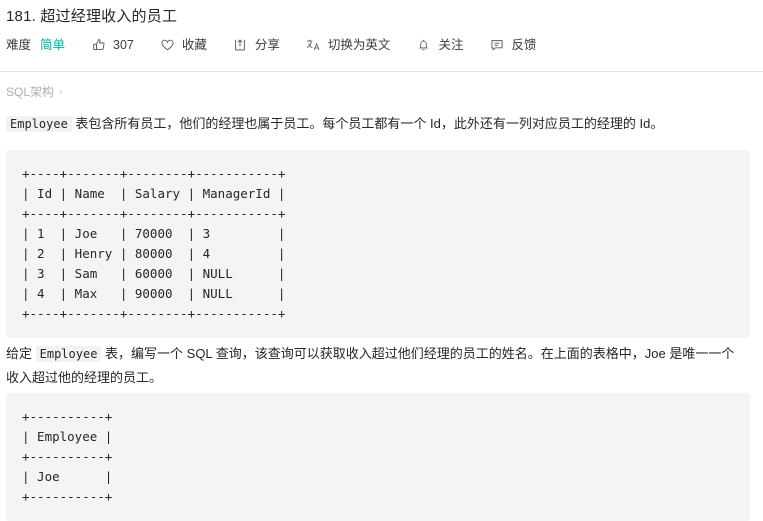 This screenshot has width=763, height=521. I want to click on share-button: 分享, so click(256, 45).